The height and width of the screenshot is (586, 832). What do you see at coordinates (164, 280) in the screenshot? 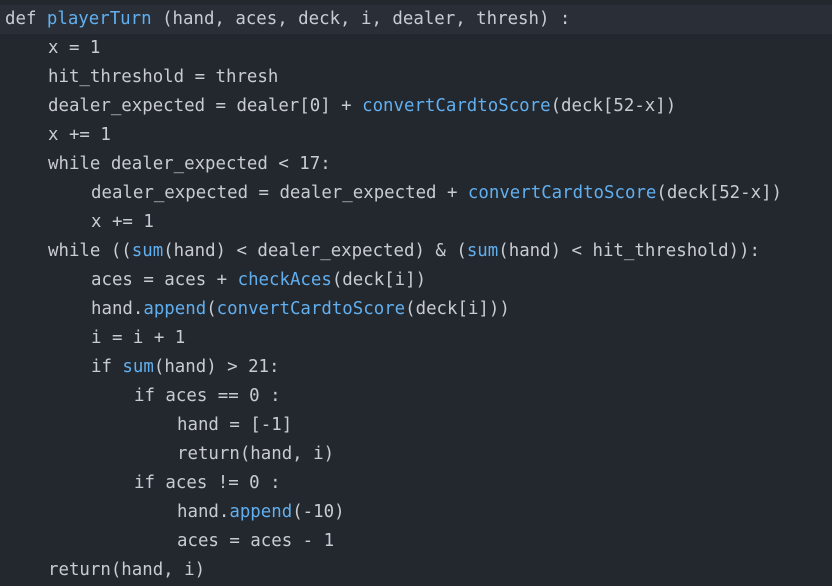
I see `code-token: aces = aces +` at bounding box center [164, 280].